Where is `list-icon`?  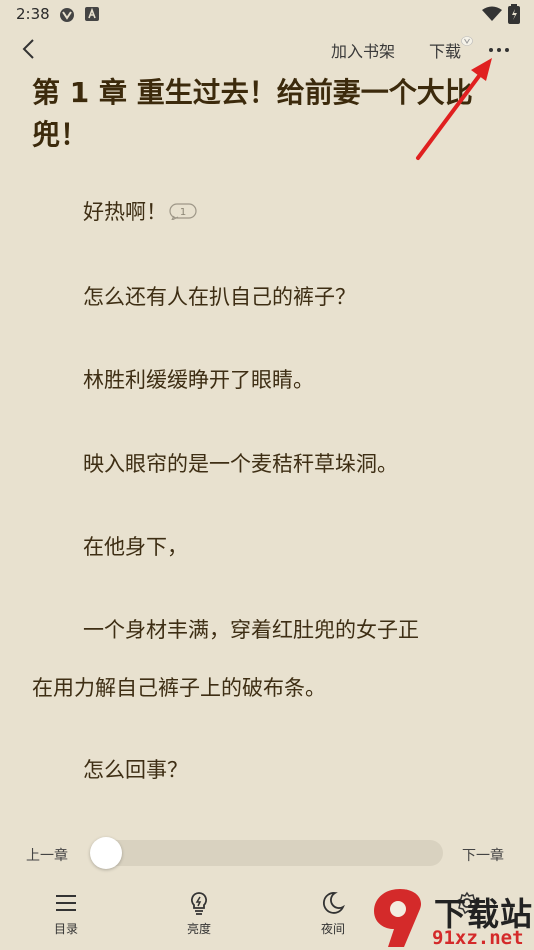 list-icon is located at coordinates (66, 903).